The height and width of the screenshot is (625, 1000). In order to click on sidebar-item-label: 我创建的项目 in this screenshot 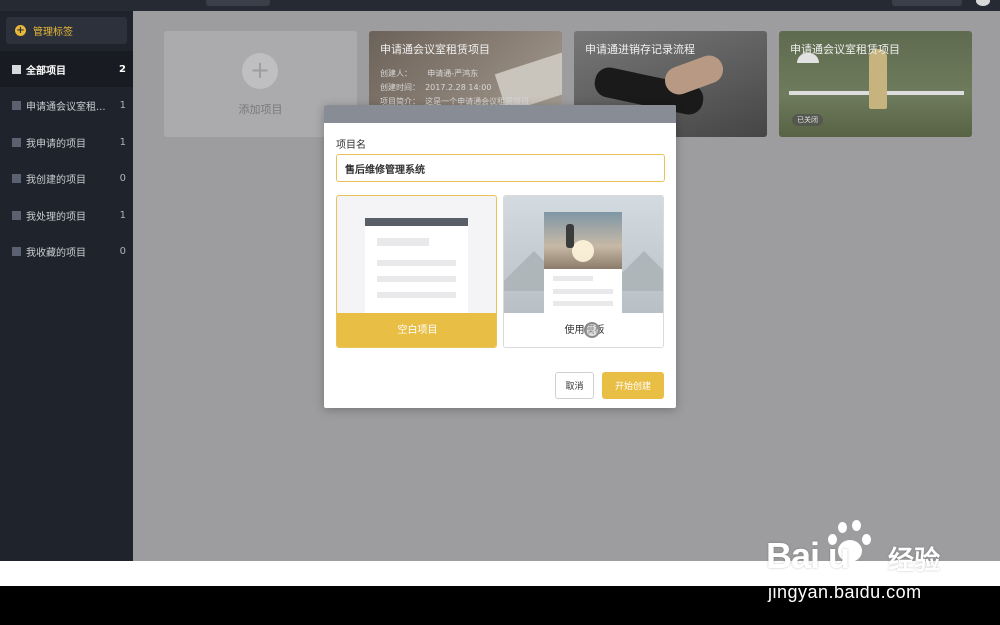, I will do `click(56, 180)`.